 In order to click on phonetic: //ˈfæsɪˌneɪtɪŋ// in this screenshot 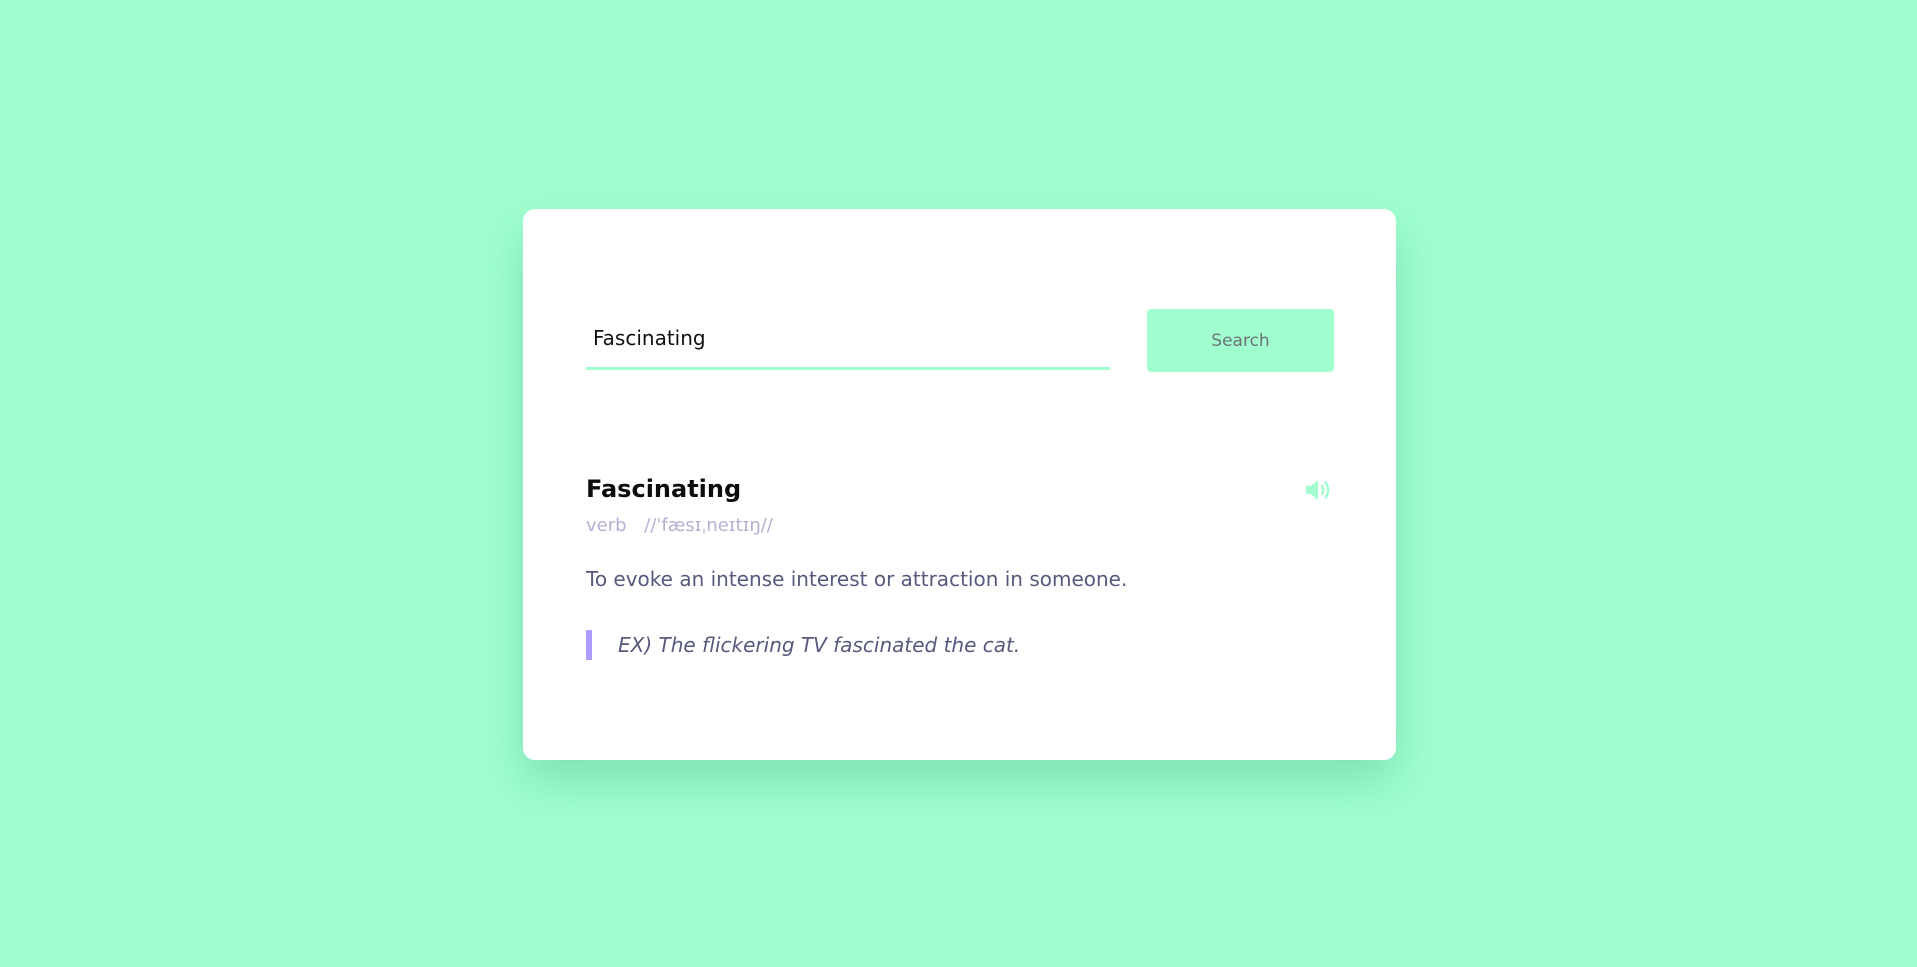, I will do `click(708, 525)`.